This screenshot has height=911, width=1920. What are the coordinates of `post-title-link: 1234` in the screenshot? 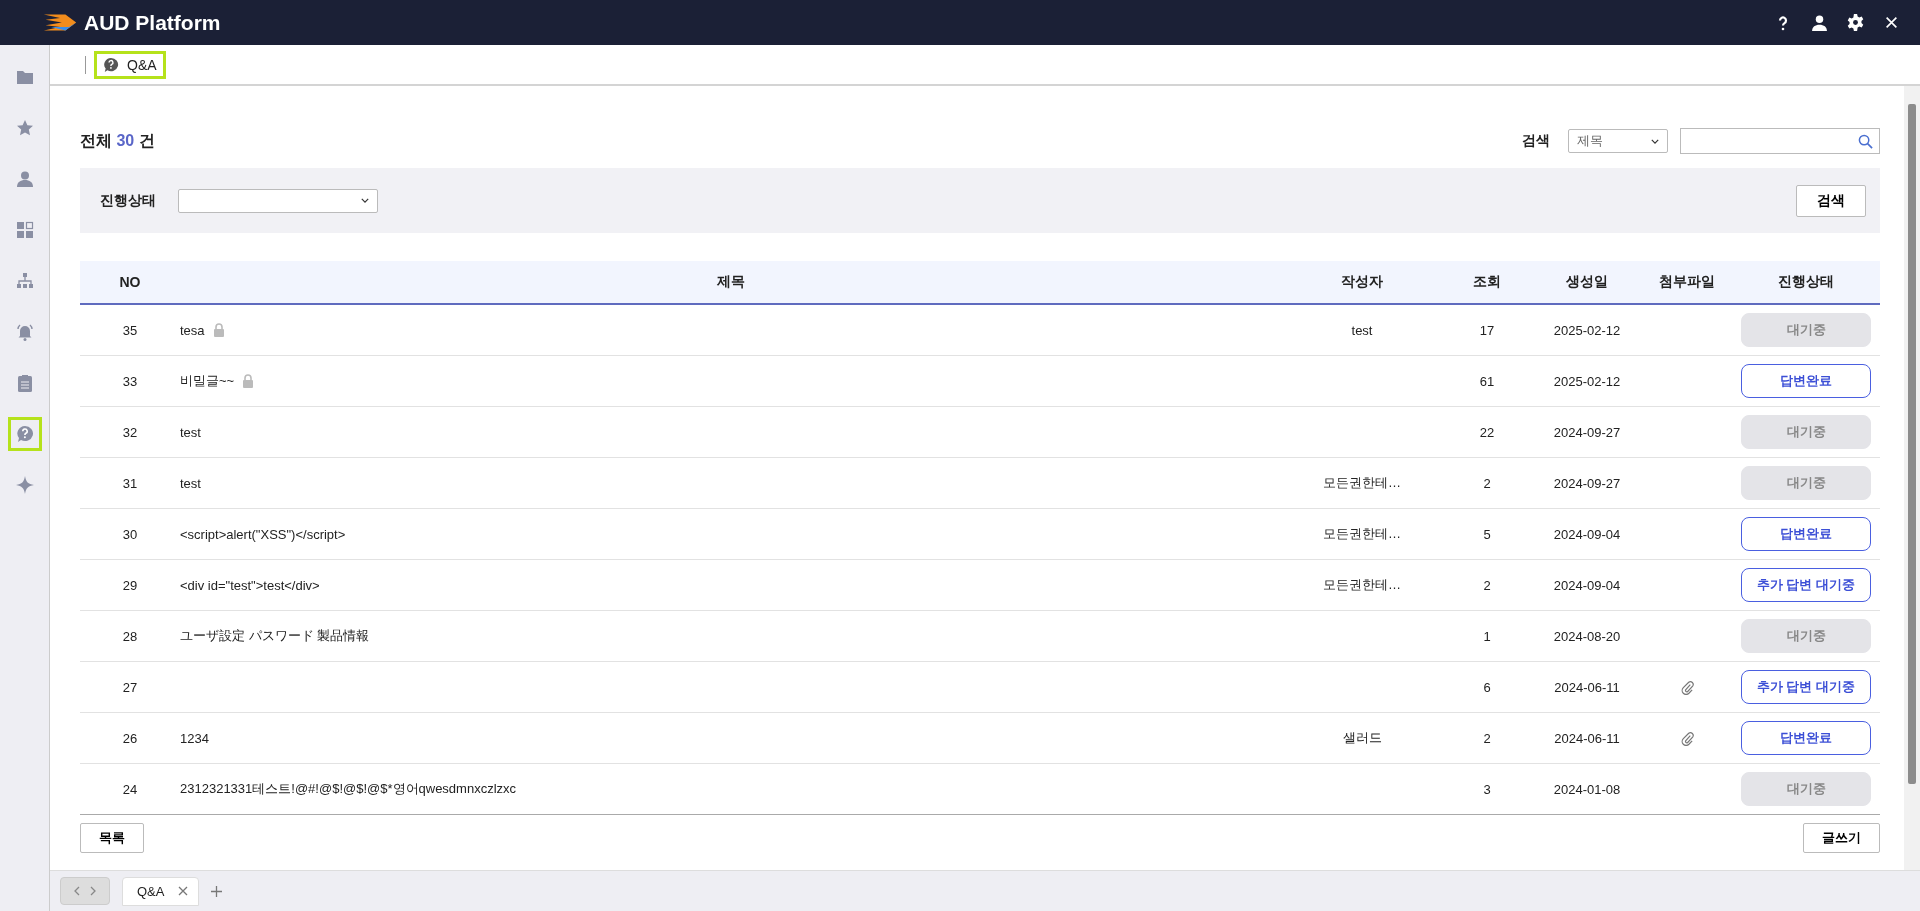 It's located at (194, 738).